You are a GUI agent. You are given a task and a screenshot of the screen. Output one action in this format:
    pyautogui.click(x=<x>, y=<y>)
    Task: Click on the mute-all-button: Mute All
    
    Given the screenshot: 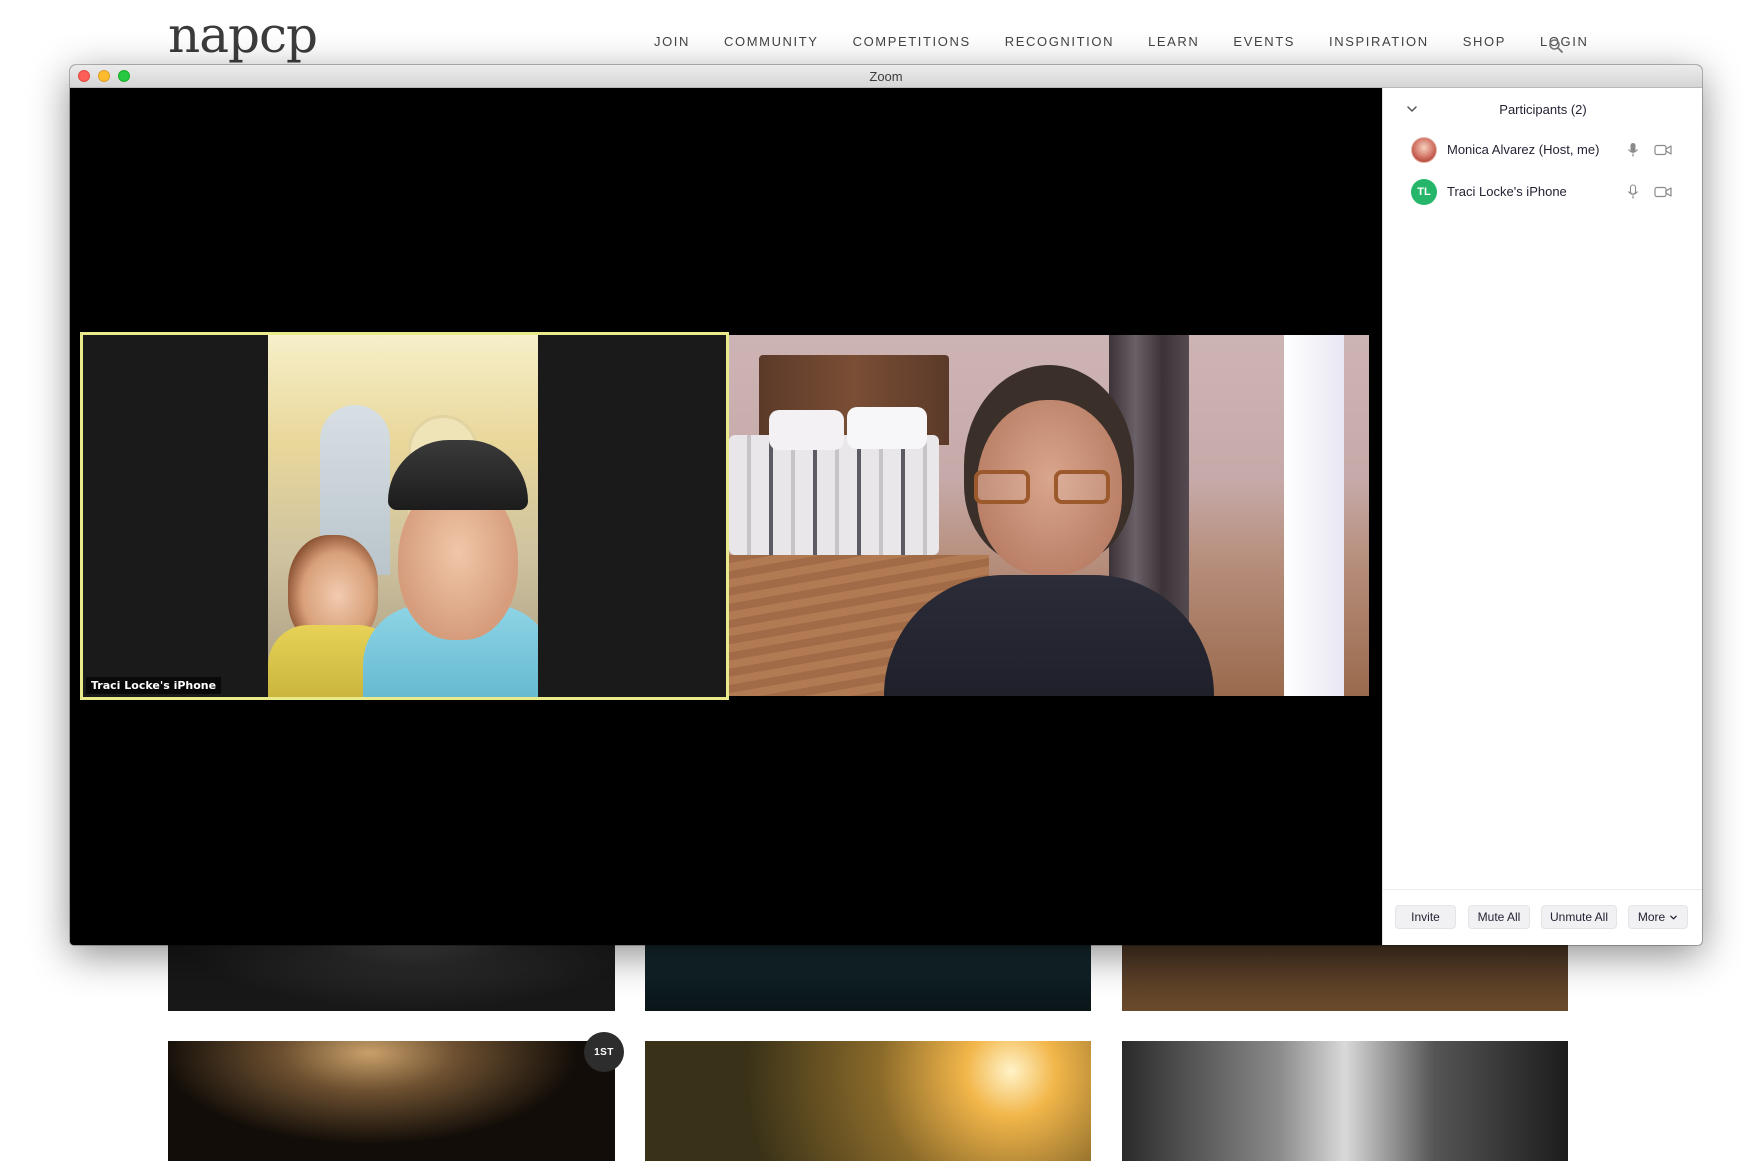 What is the action you would take?
    pyautogui.click(x=1499, y=917)
    